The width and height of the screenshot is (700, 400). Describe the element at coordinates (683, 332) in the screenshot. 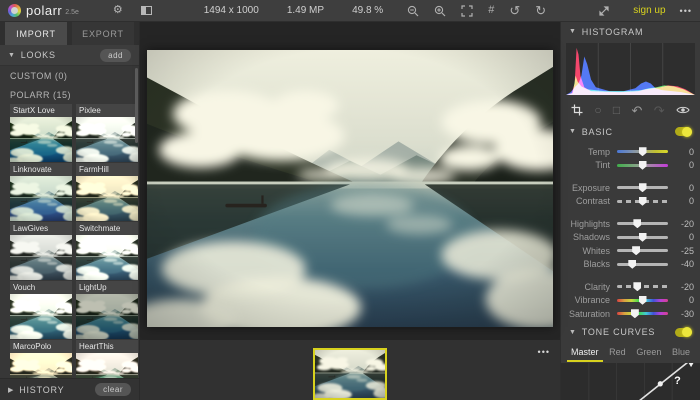

I see `tone-curves-enable-toggle` at that location.